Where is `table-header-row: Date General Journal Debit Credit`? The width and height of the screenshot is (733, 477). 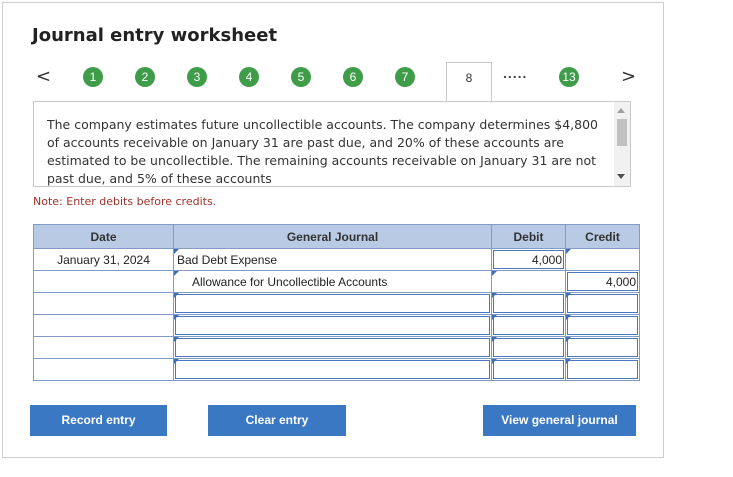 table-header-row: Date General Journal Debit Credit is located at coordinates (336, 236).